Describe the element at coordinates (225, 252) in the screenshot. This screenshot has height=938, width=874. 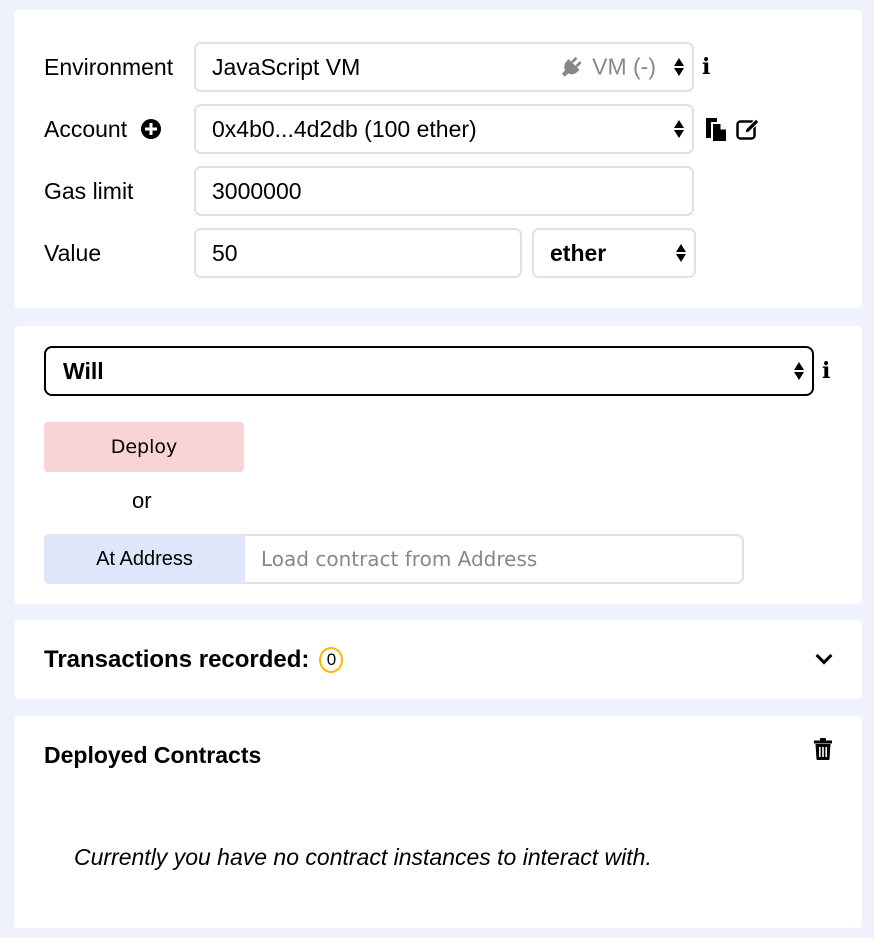
I see `value-amount: 50` at that location.